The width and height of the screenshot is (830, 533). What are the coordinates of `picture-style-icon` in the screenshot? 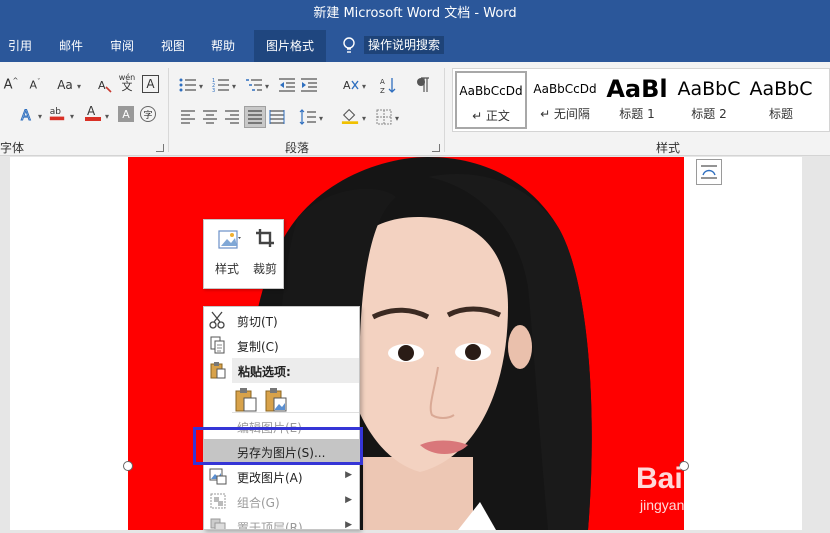 It's located at (229, 239).